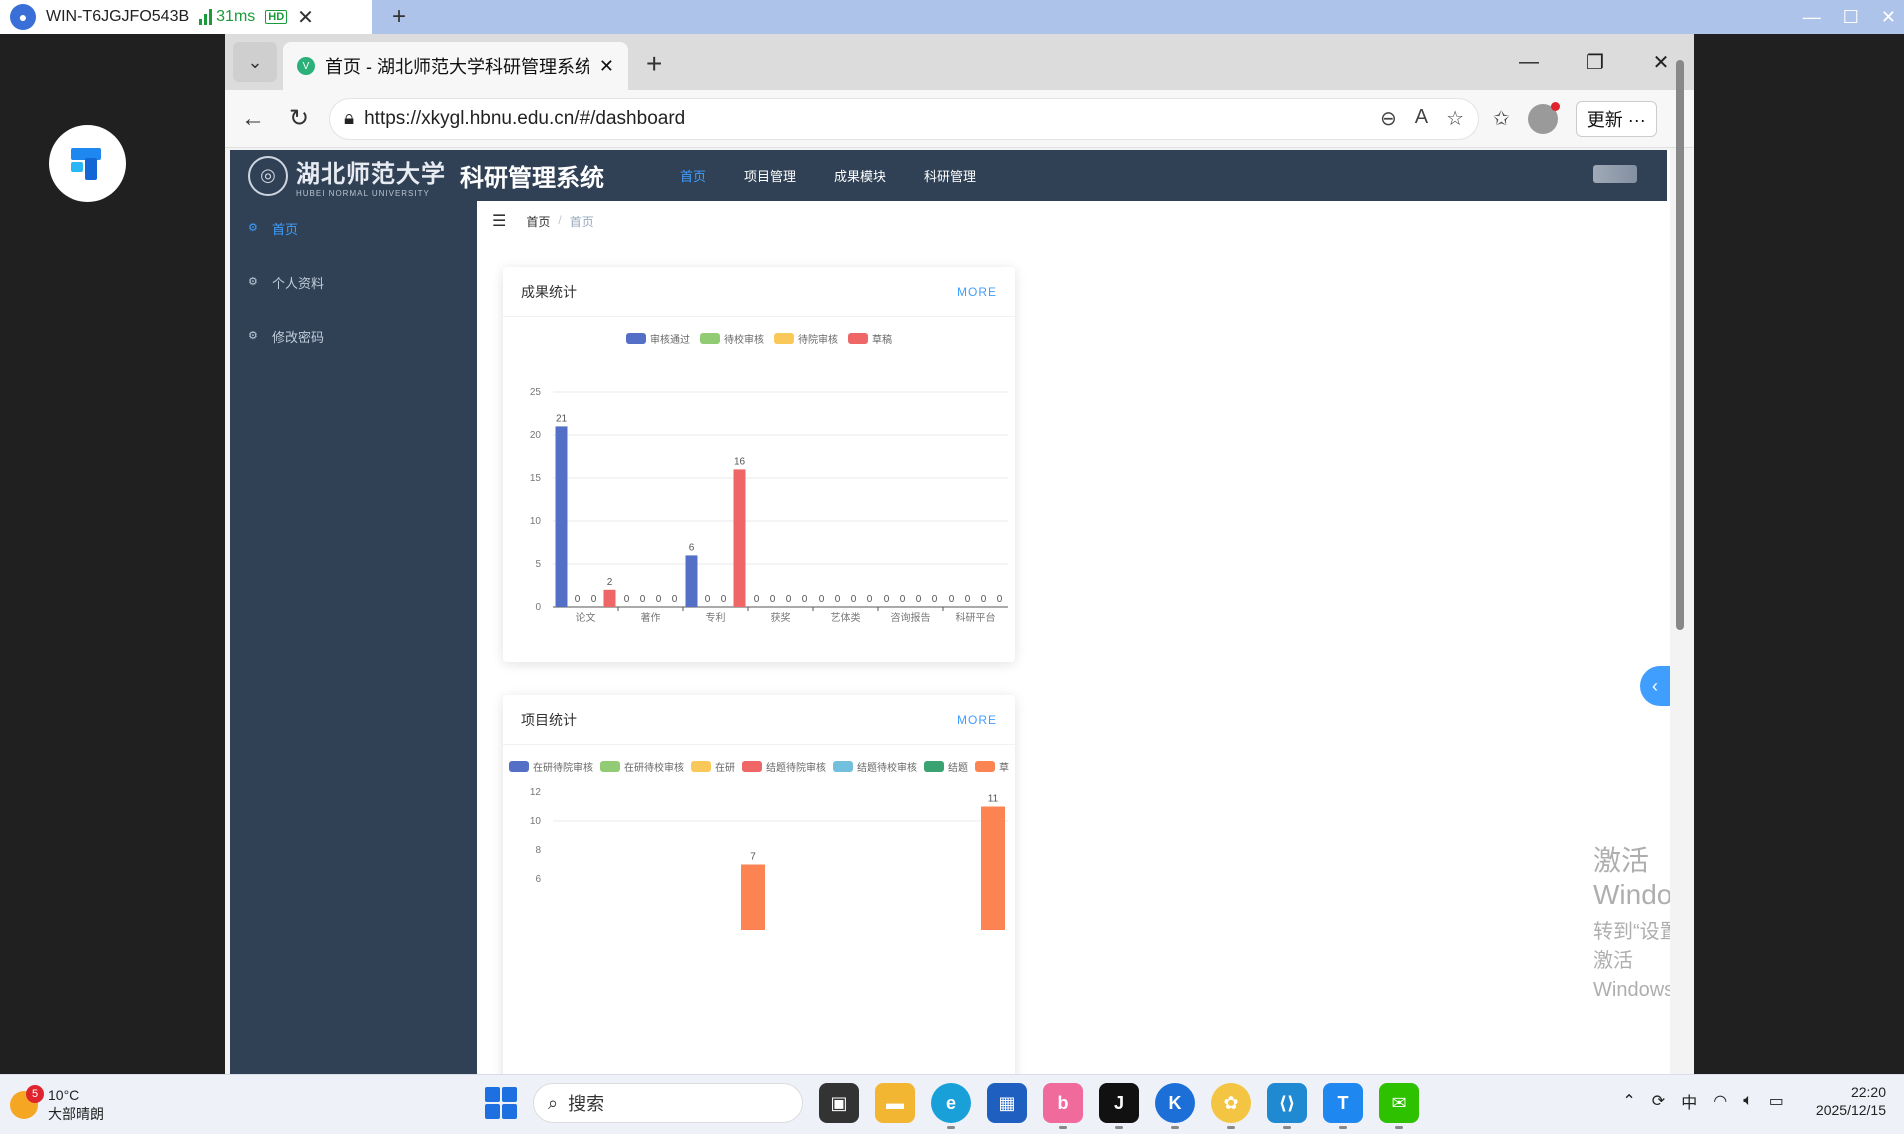 This screenshot has width=1904, height=1134. Describe the element at coordinates (536, 478) in the screenshot. I see `y-tick-label: 15` at that location.